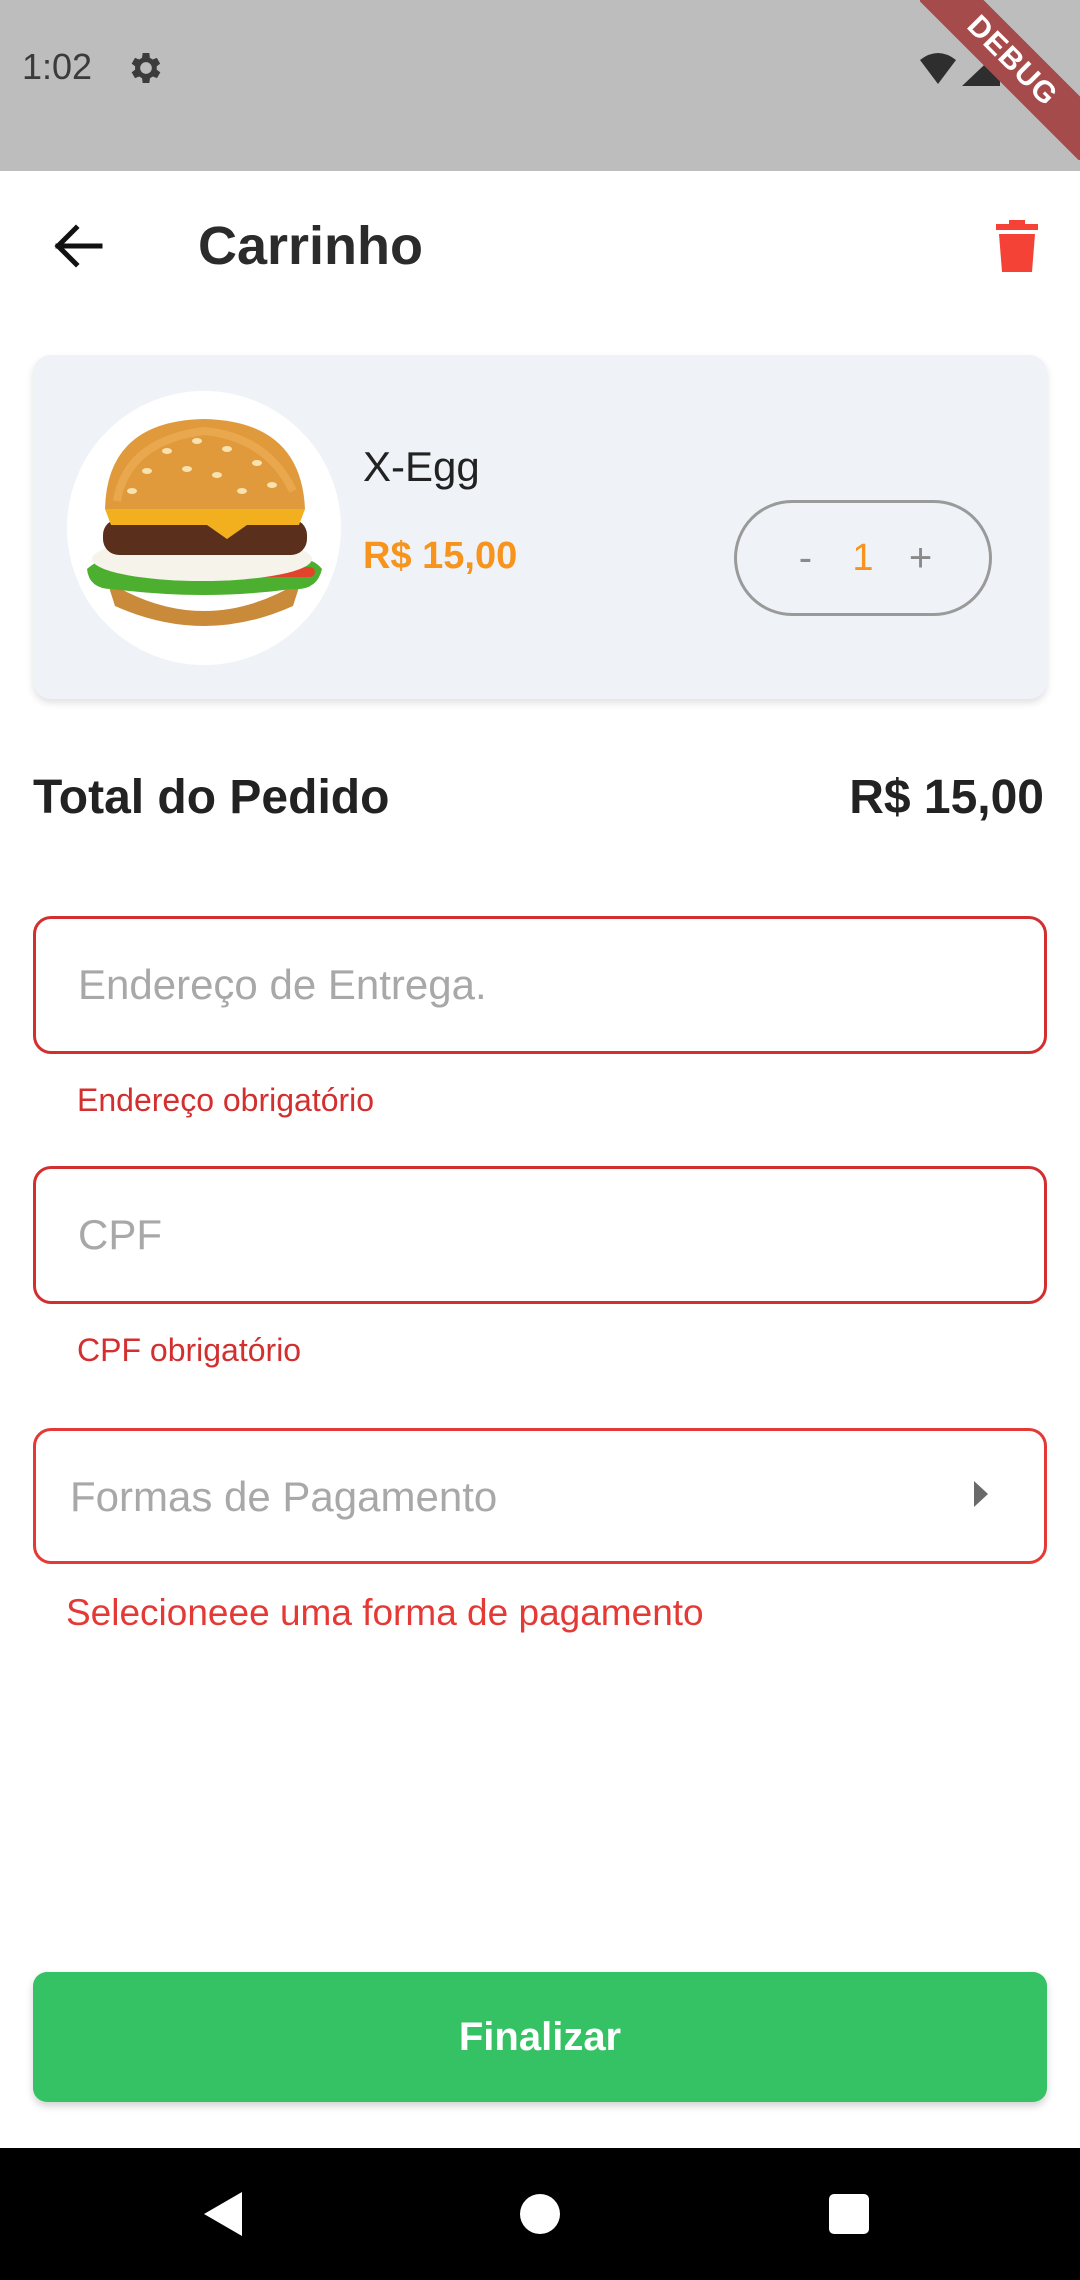 This screenshot has width=1080, height=2280. Describe the element at coordinates (849, 2214) in the screenshot. I see `nav-recents-icon` at that location.